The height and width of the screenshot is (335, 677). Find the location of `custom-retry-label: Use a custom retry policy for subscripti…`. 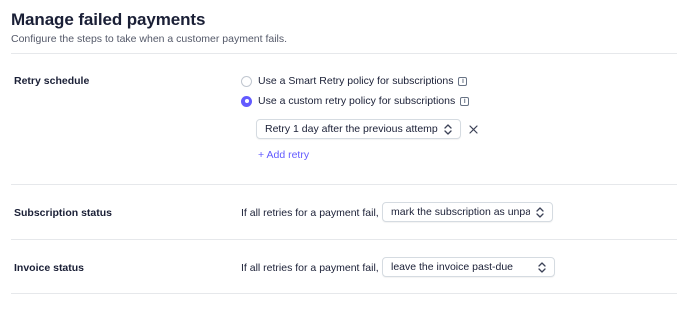

custom-retry-label: Use a custom retry policy for subscripti… is located at coordinates (356, 101).